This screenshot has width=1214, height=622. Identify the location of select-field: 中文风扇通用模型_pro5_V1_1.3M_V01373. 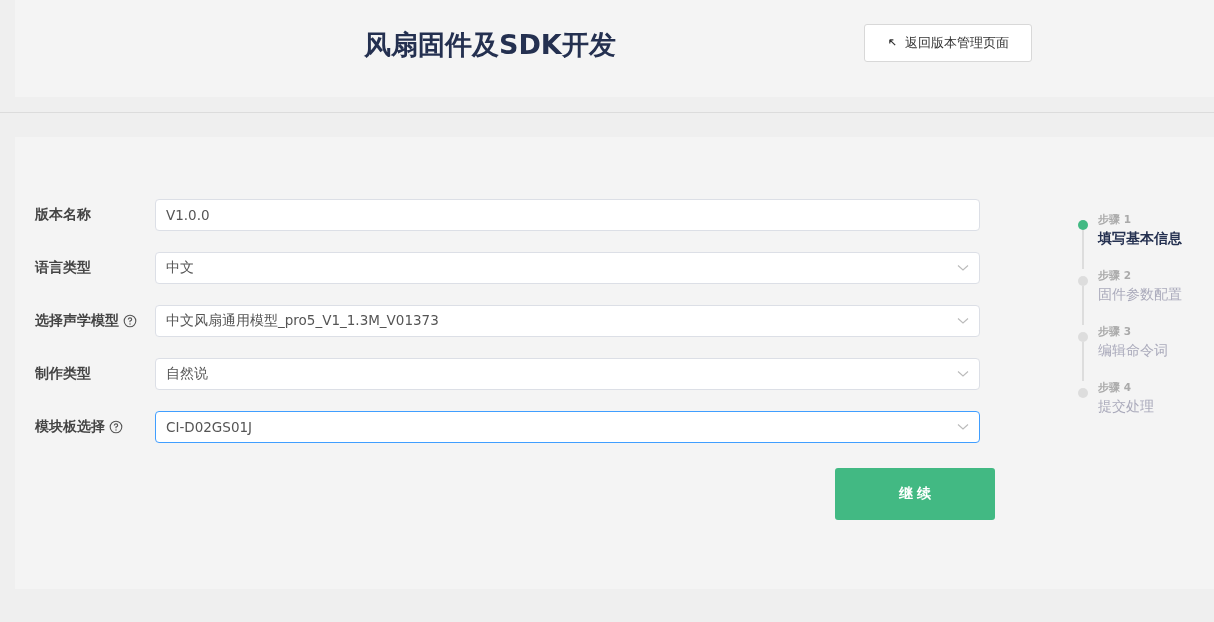
(567, 321).